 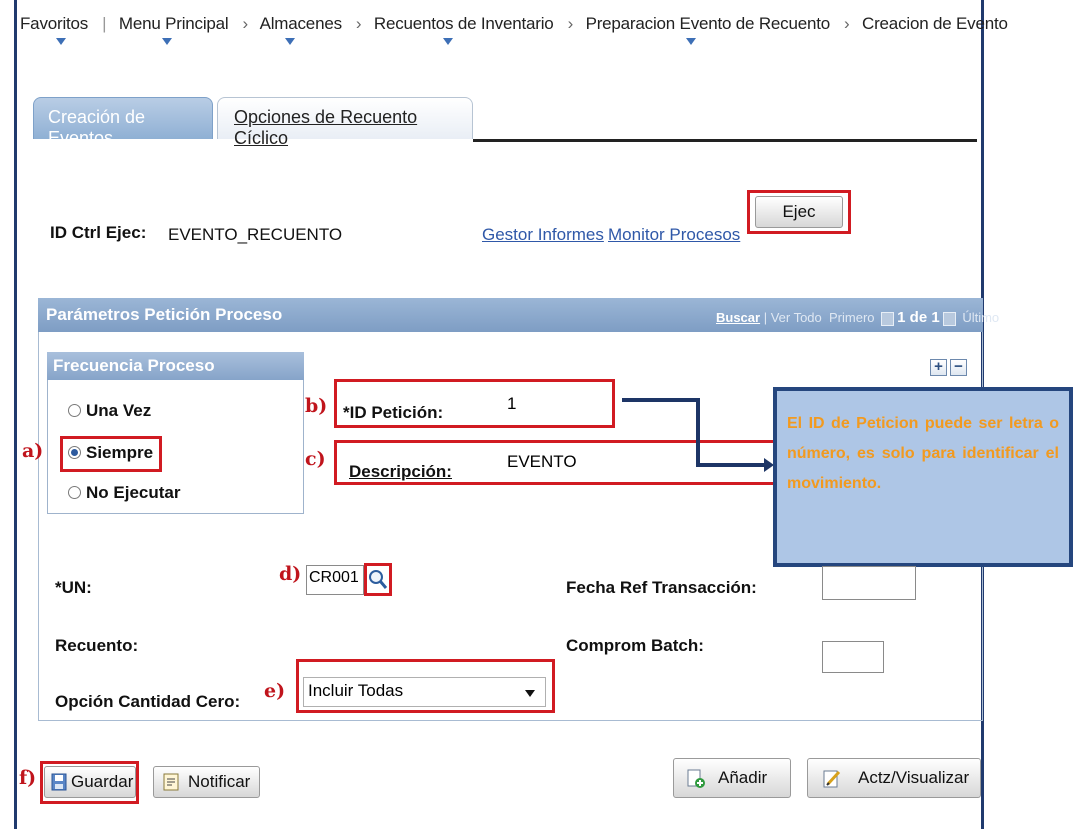 What do you see at coordinates (708, 23) in the screenshot?
I see `nav-preparacion: Preparacion Evento de Recuento` at bounding box center [708, 23].